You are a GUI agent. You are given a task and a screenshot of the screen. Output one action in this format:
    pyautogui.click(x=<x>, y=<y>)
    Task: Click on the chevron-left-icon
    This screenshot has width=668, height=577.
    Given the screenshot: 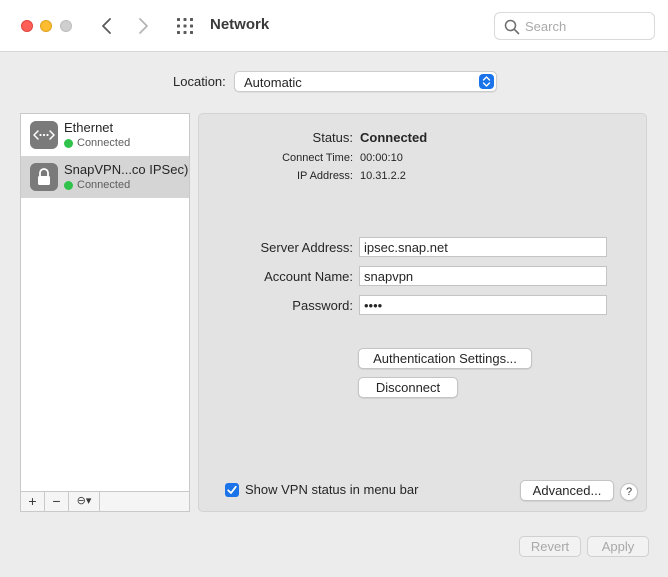 What is the action you would take?
    pyautogui.click(x=106, y=26)
    